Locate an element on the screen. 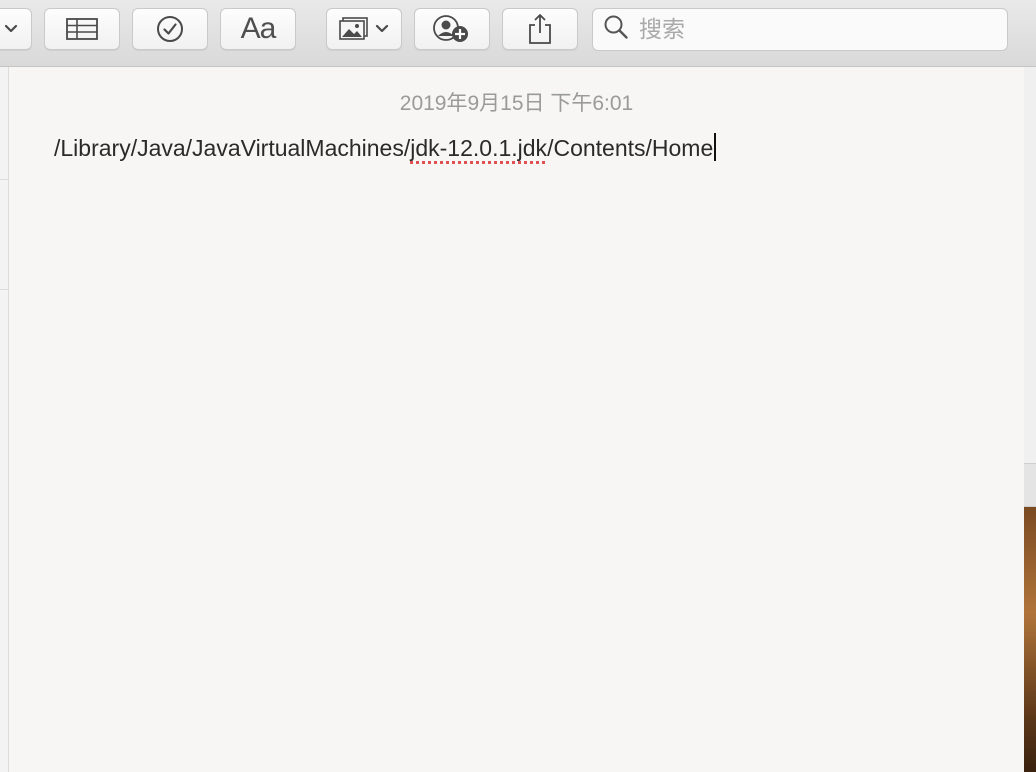 The image size is (1036, 772). text-format-icon: Aa is located at coordinates (258, 28).